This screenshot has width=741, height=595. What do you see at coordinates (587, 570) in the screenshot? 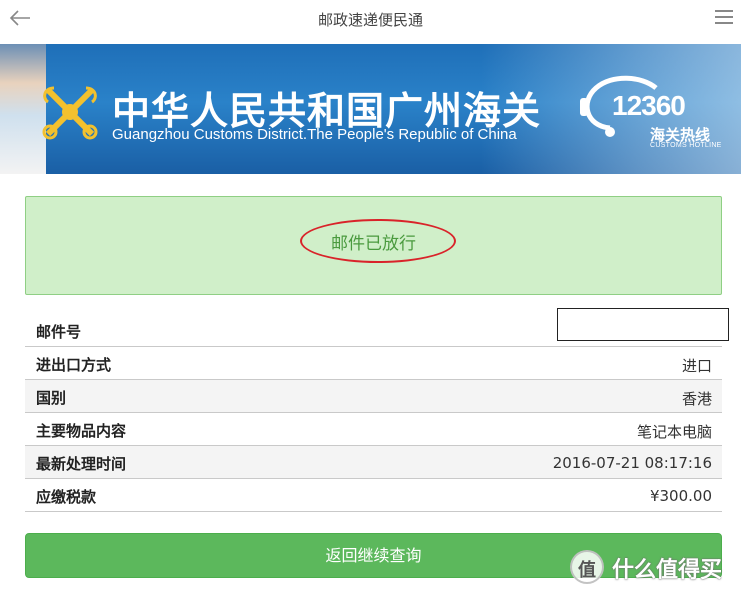
I see `watermark-badge-glyph: 值` at bounding box center [587, 570].